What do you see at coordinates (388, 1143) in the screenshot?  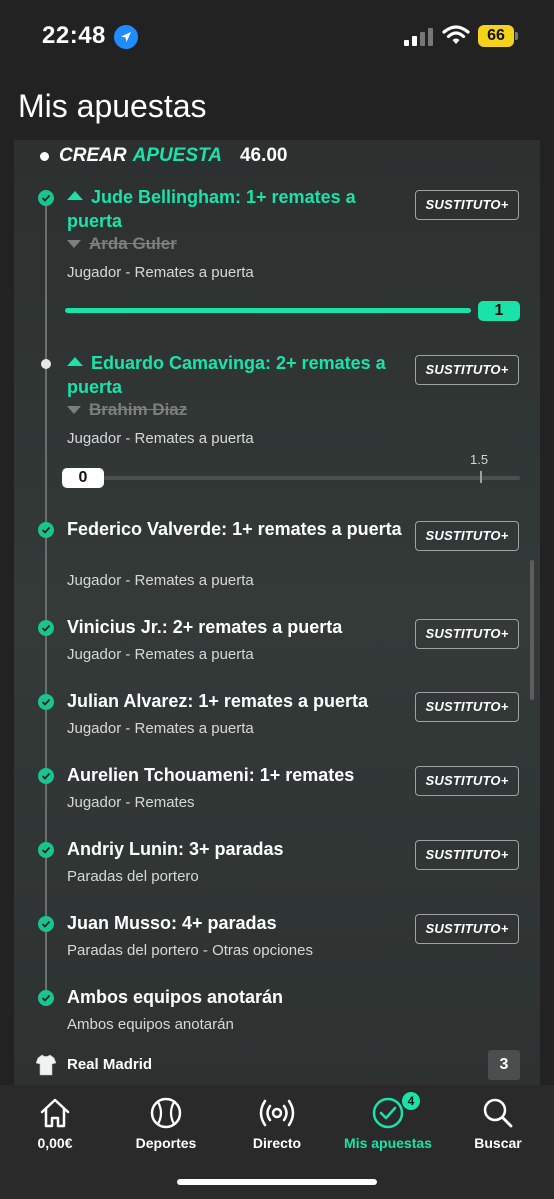 I see `tab-label: Mis apuestas` at bounding box center [388, 1143].